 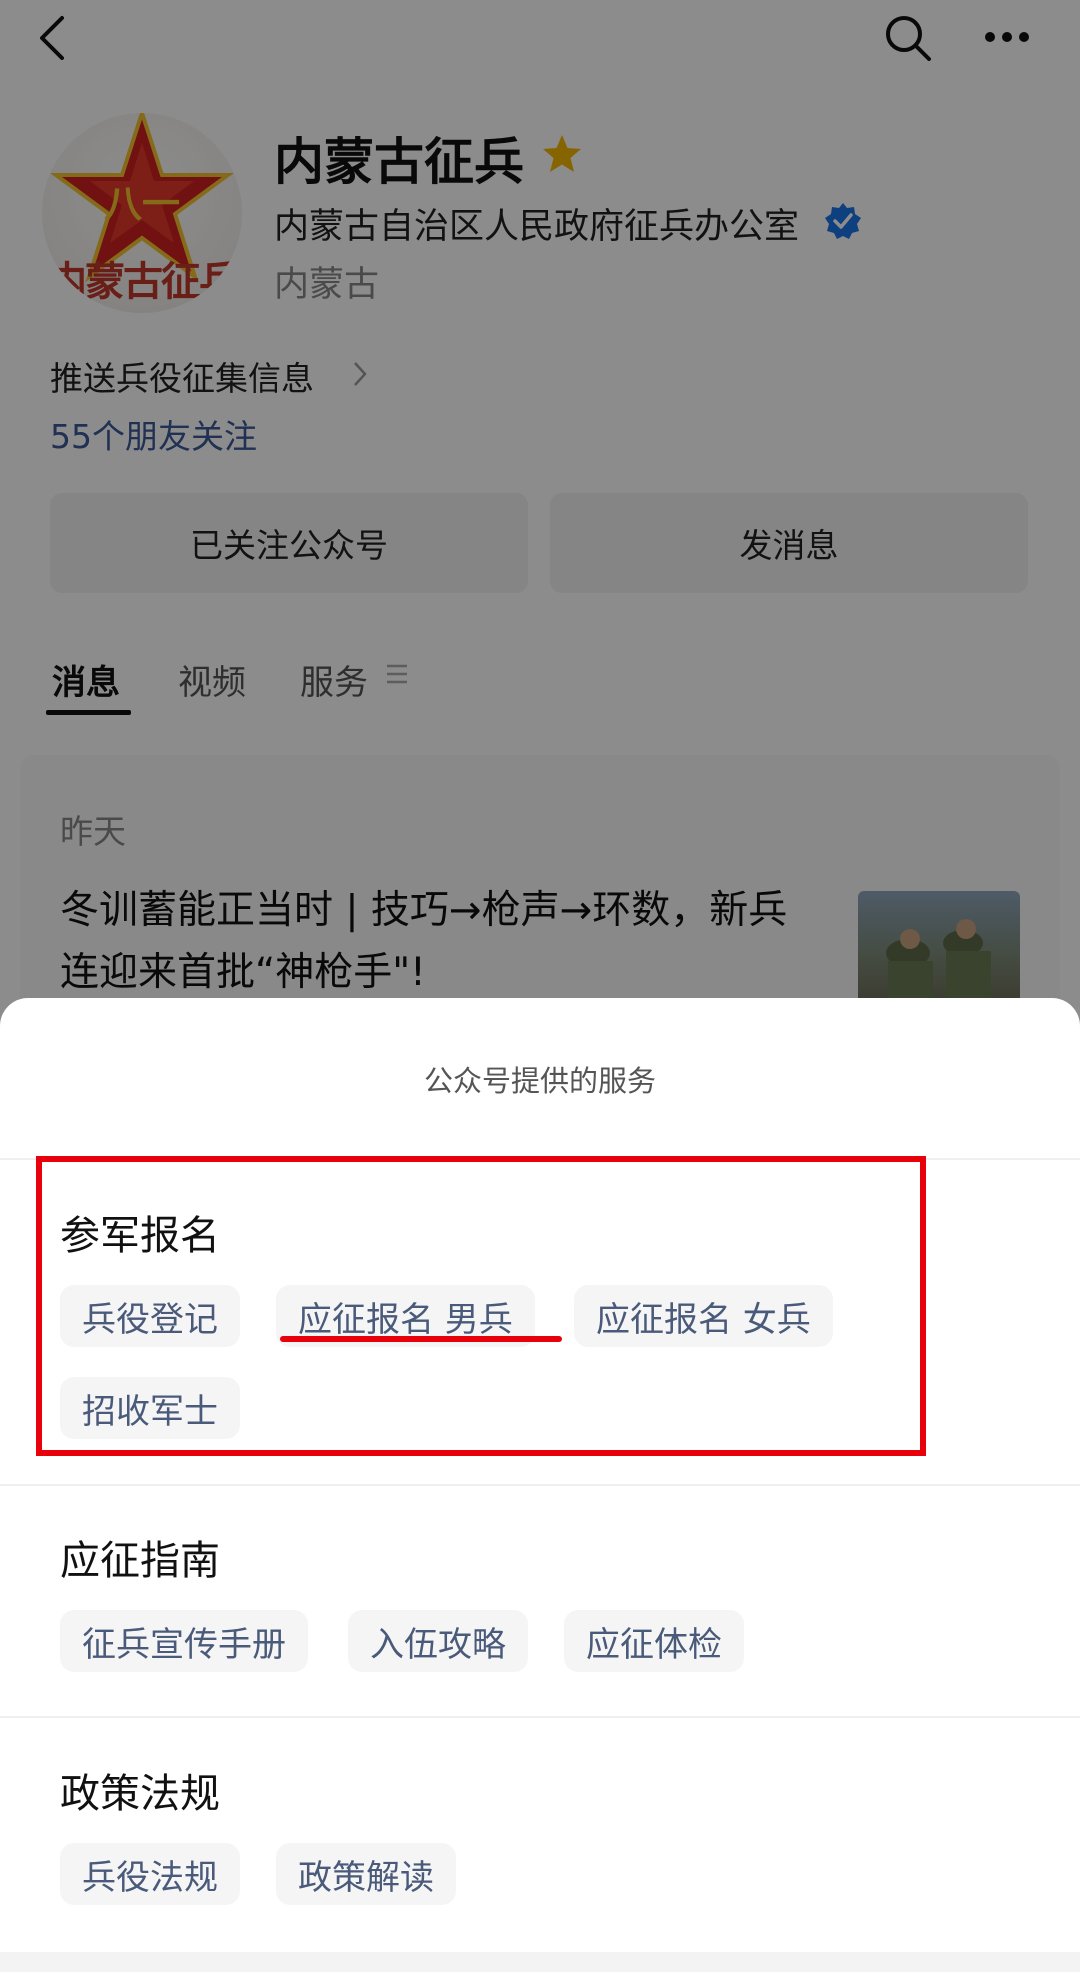 What do you see at coordinates (438, 1641) in the screenshot?
I see `service-enlistment-guide: 入伍攻略` at bounding box center [438, 1641].